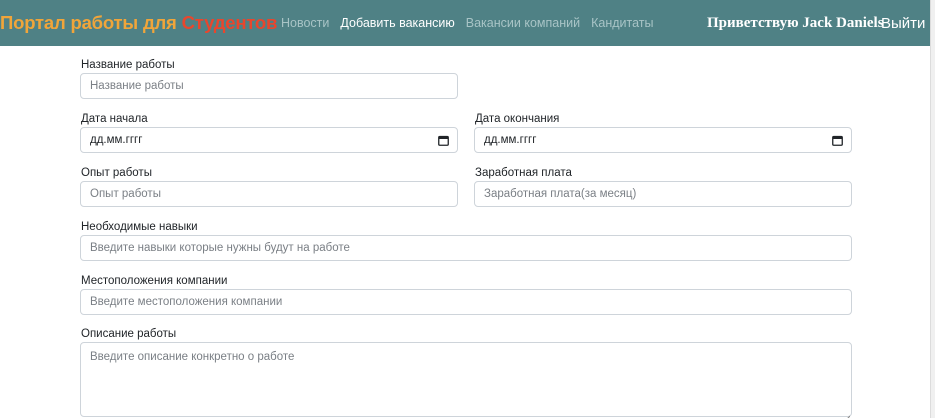  Describe the element at coordinates (154, 281) in the screenshot. I see `location-label: Местоположения компании` at that location.